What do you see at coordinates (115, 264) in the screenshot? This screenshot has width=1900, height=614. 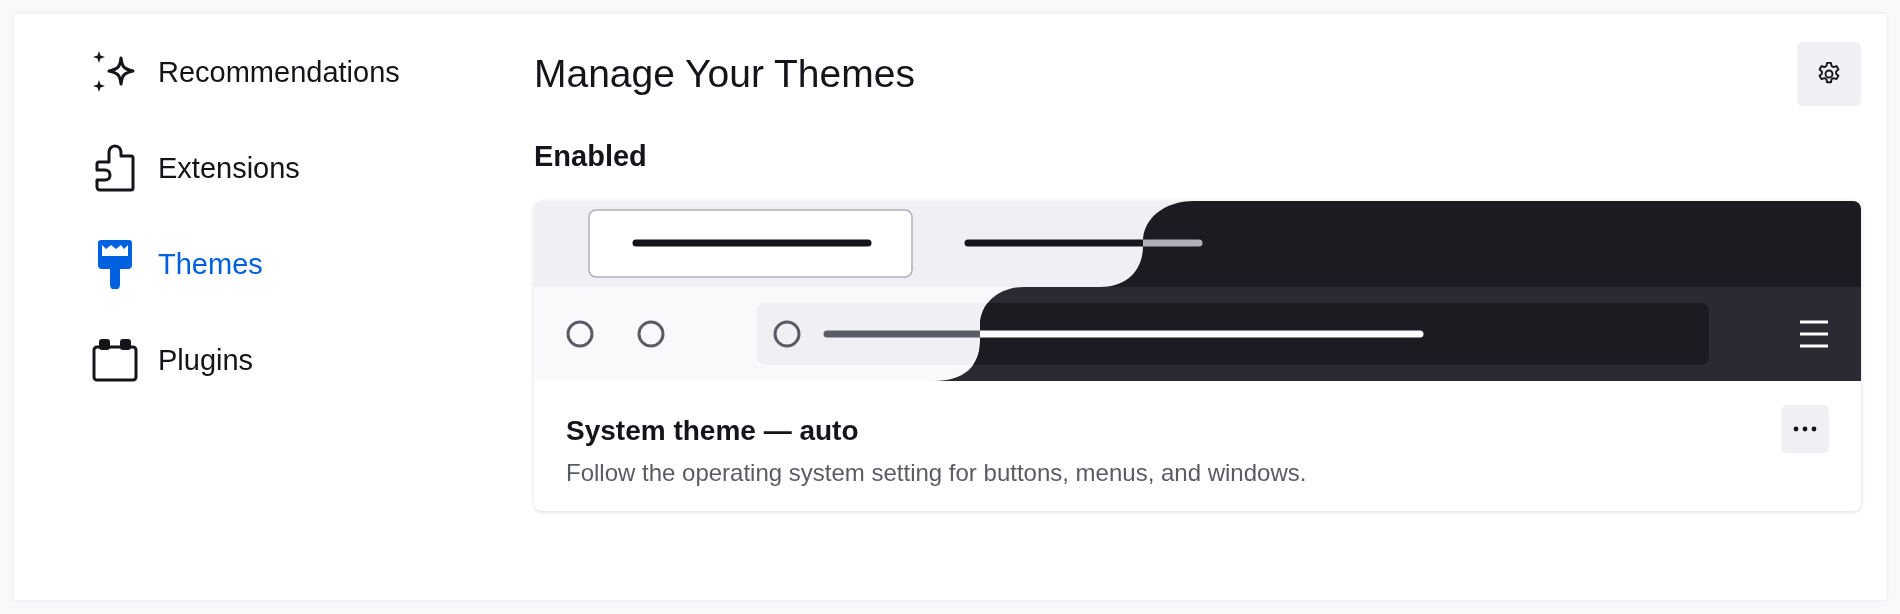 I see `paintbrush-icon` at bounding box center [115, 264].